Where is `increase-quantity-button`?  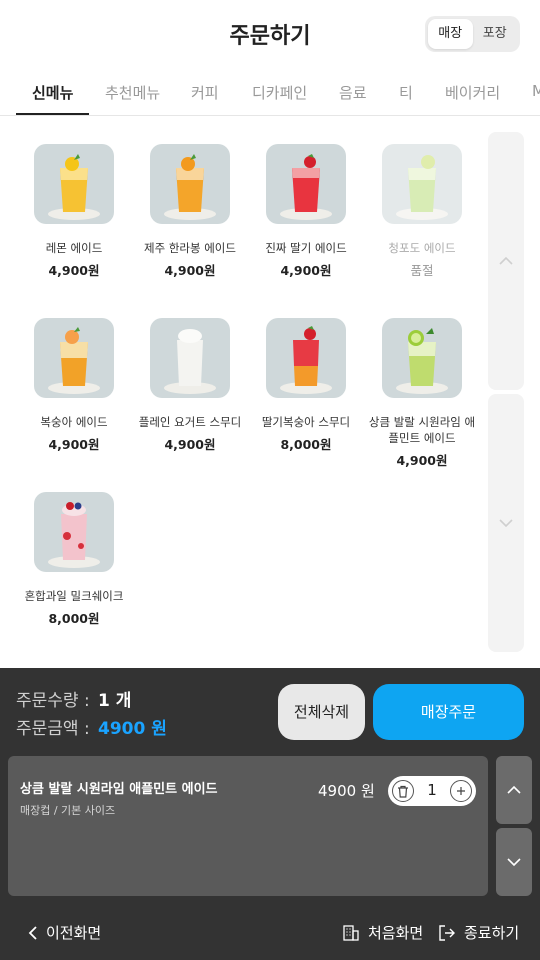
increase-quantity-button is located at coordinates (461, 791).